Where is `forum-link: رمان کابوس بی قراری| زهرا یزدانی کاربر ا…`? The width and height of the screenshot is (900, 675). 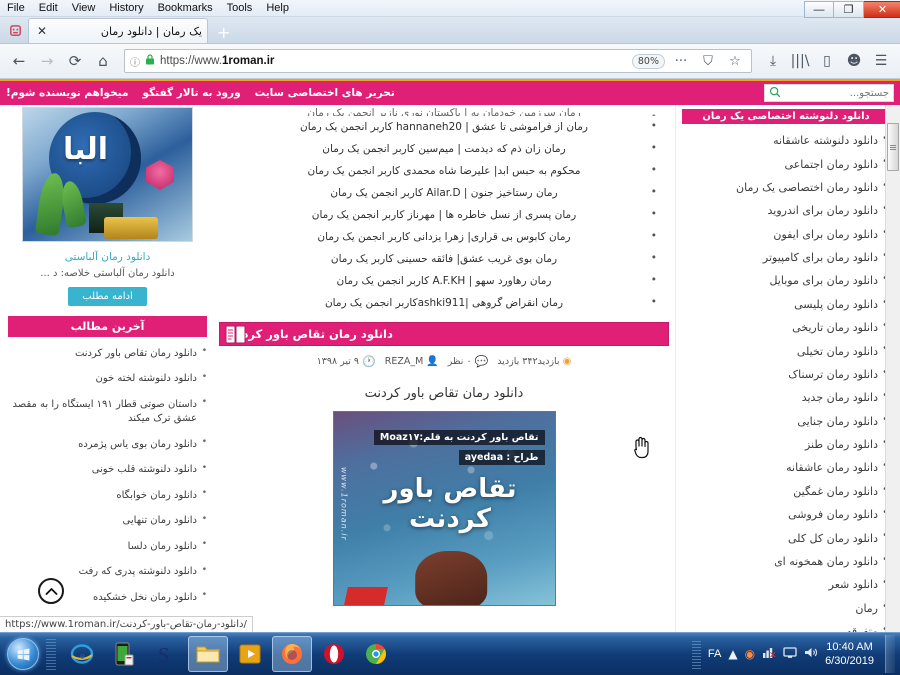
forum-link: رمان کابوس بی قراری| زهرا یزدانی کاربر ا… is located at coordinates (444, 237).